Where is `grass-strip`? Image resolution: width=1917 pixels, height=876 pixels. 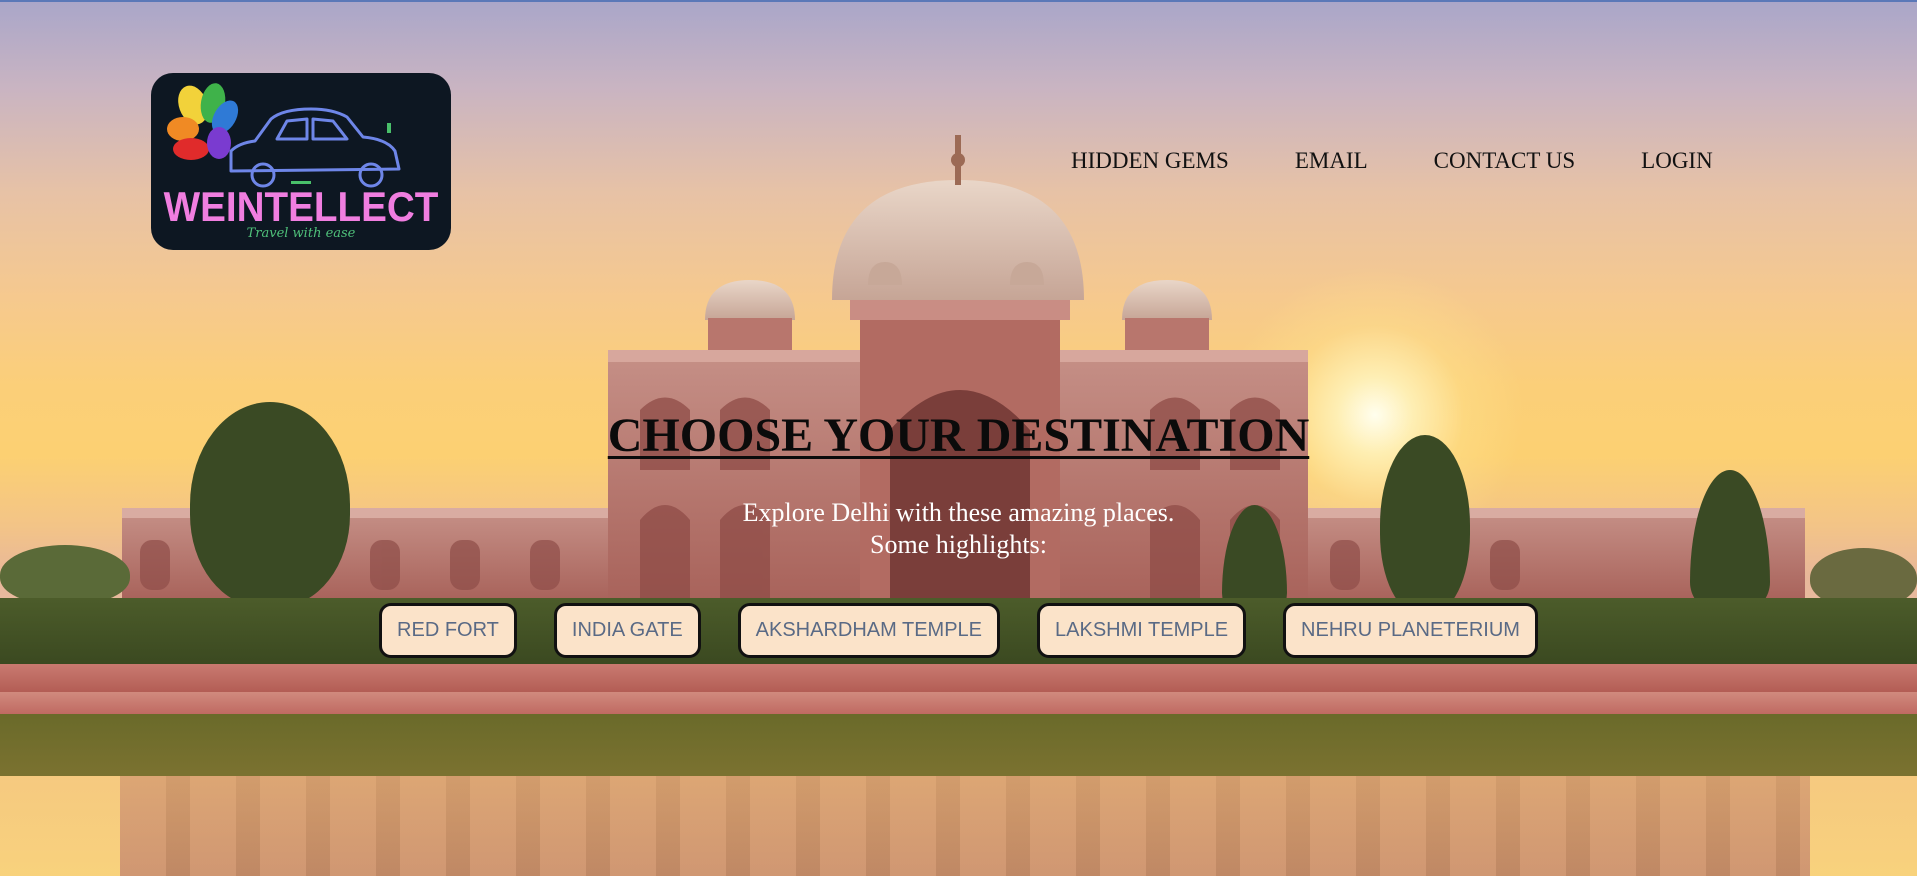 grass-strip is located at coordinates (958, 745).